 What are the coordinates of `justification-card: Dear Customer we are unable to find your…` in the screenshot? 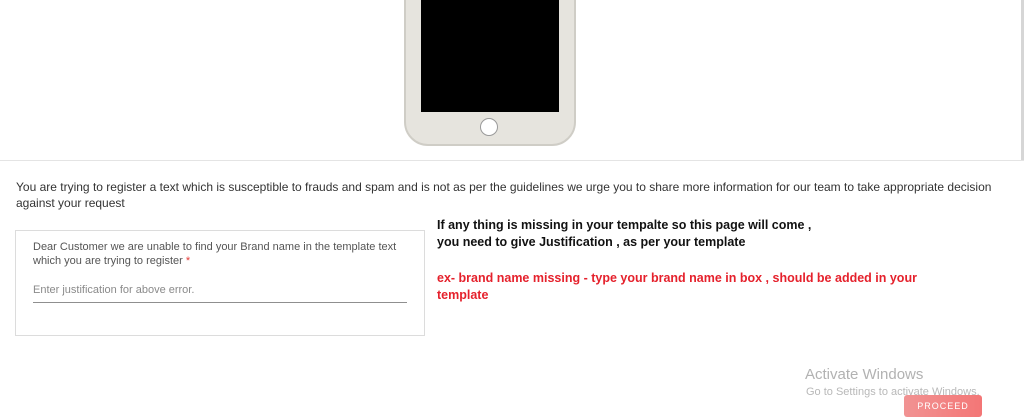 It's located at (220, 283).